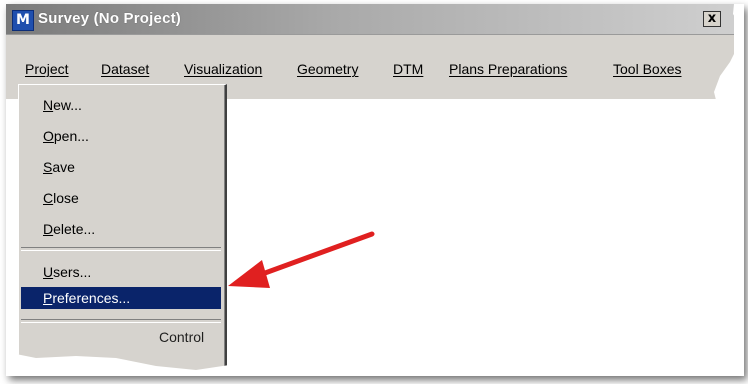 The width and height of the screenshot is (748, 384). What do you see at coordinates (121, 167) in the screenshot?
I see `menu-item-save: Save` at bounding box center [121, 167].